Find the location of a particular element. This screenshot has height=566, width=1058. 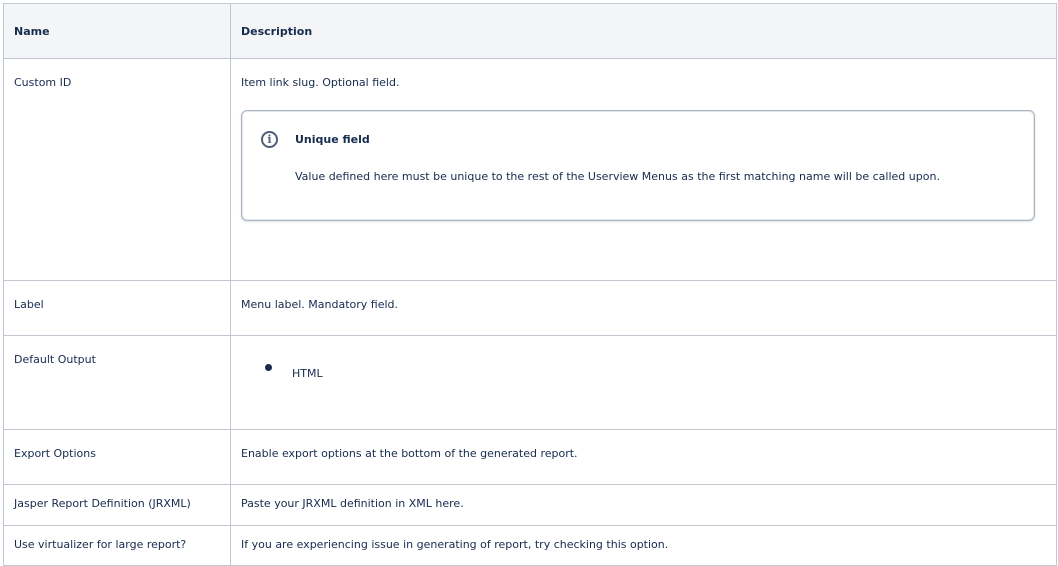

row-name-cell: Use virtualizer for large report? is located at coordinates (117, 545).